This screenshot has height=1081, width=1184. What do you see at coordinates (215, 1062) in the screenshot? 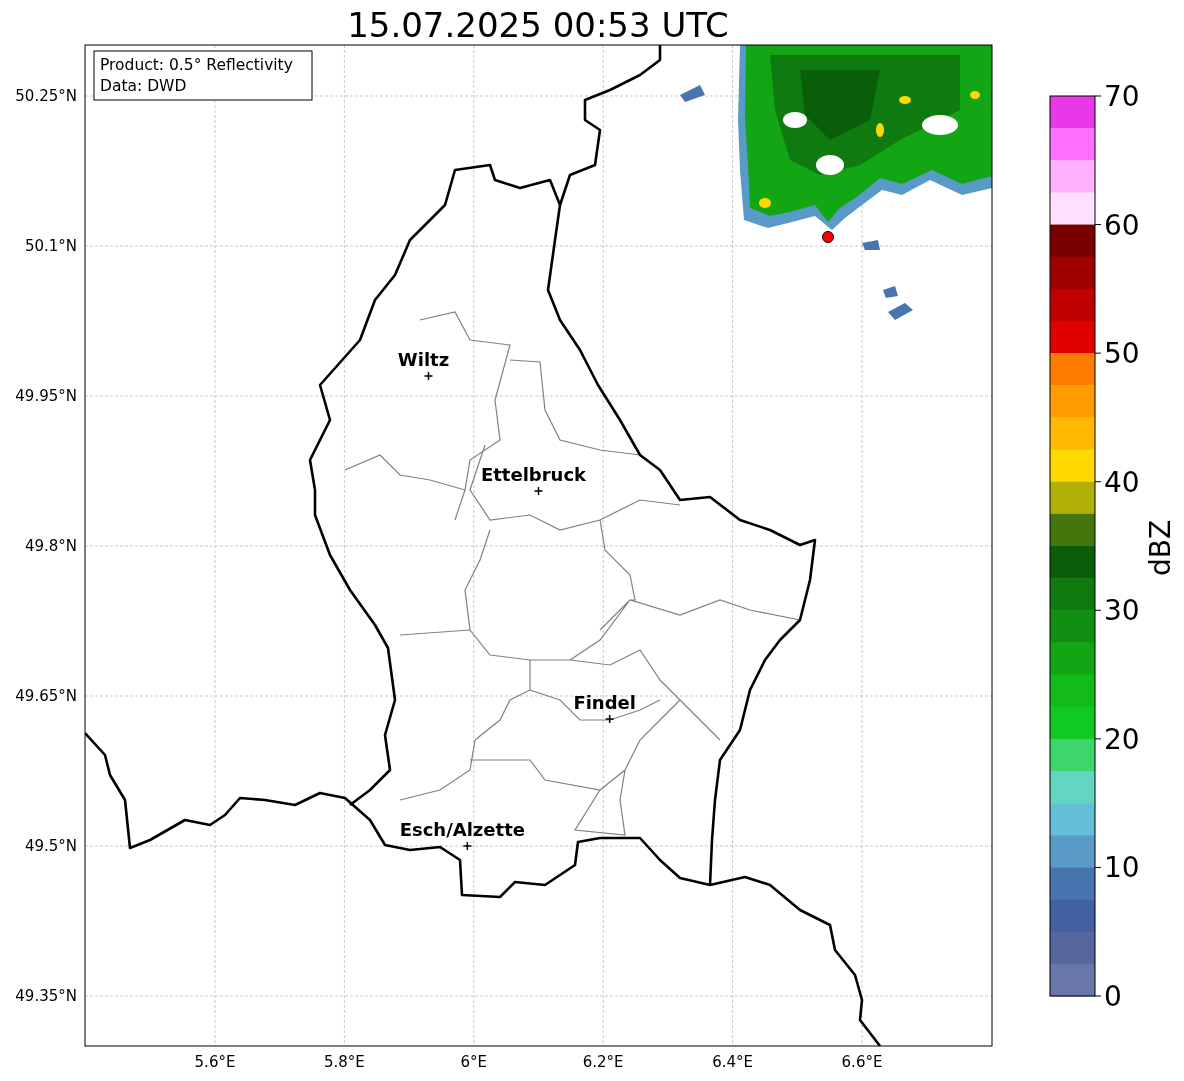
I see `longitude-label: 5.6°E` at bounding box center [215, 1062].